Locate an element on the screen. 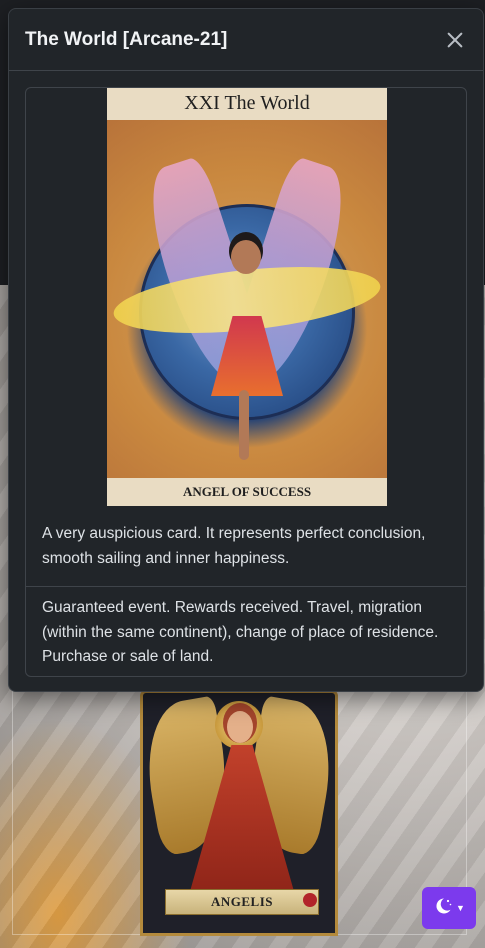 The height and width of the screenshot is (948, 485). close-button is located at coordinates (455, 40).